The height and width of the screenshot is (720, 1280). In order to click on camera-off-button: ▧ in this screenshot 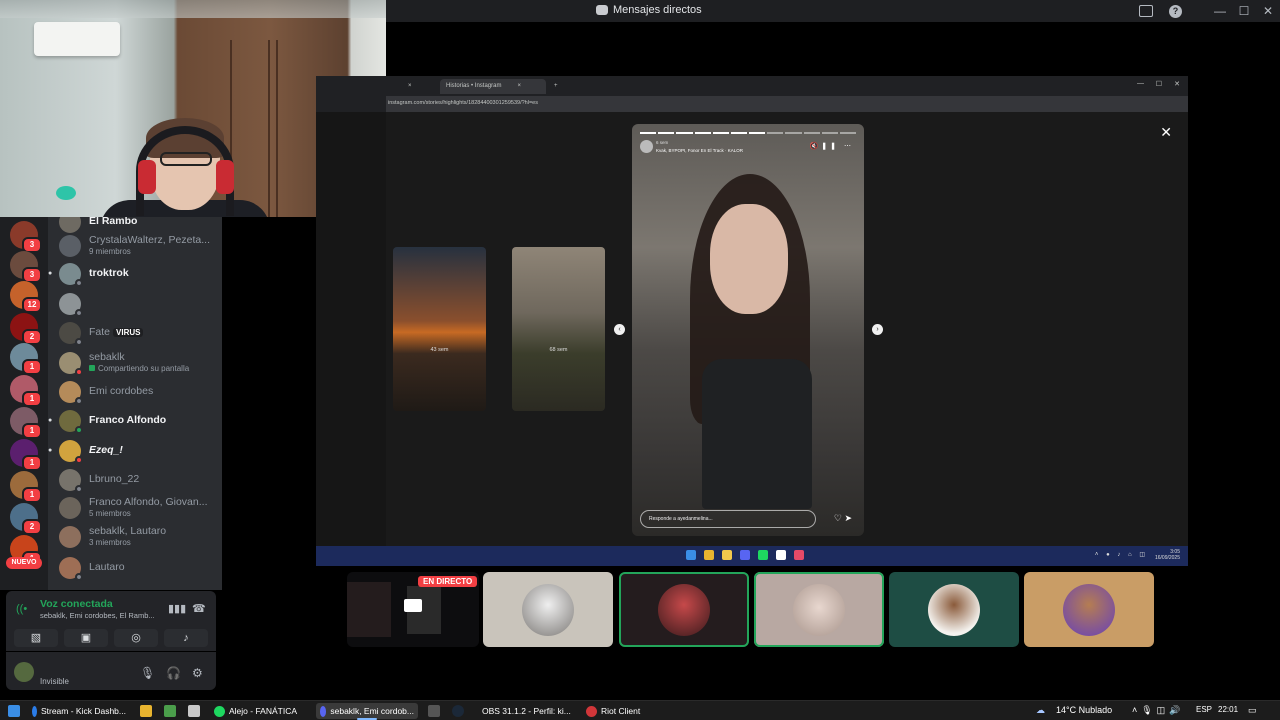, I will do `click(36, 638)`.